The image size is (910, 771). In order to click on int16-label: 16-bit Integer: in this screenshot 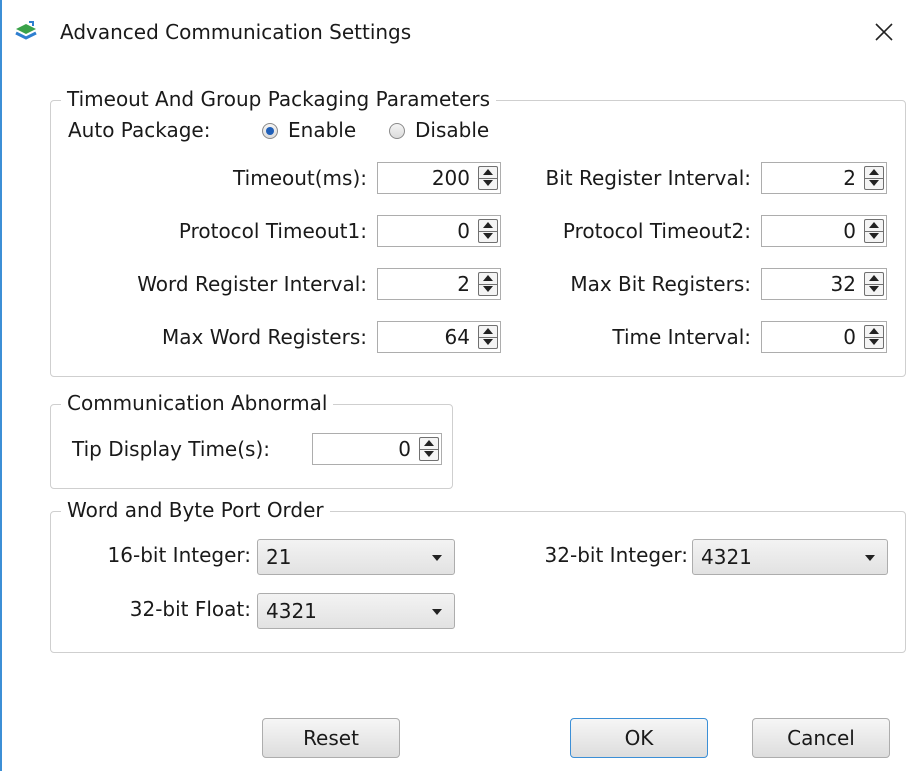, I will do `click(179, 555)`.